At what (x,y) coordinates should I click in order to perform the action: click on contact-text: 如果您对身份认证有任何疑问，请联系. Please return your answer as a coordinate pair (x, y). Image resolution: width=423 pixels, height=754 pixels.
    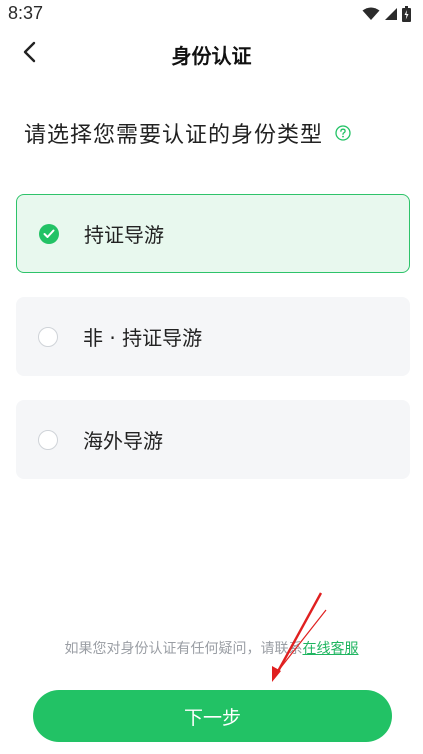
    Looking at the image, I should click on (183, 649).